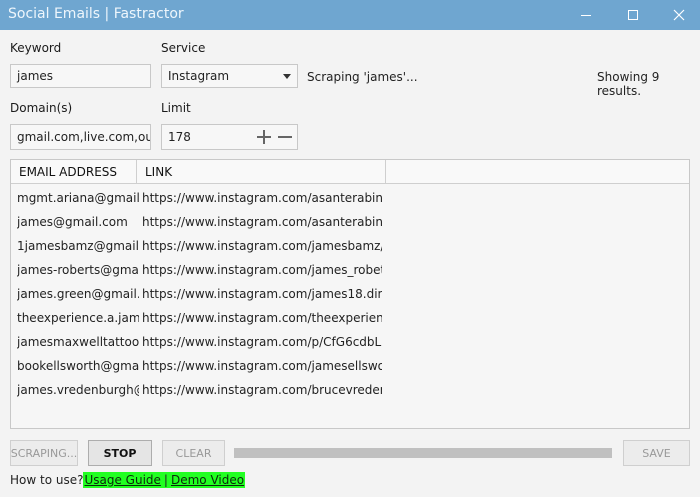  Describe the element at coordinates (287, 76) in the screenshot. I see `chevron-down-icon` at that location.